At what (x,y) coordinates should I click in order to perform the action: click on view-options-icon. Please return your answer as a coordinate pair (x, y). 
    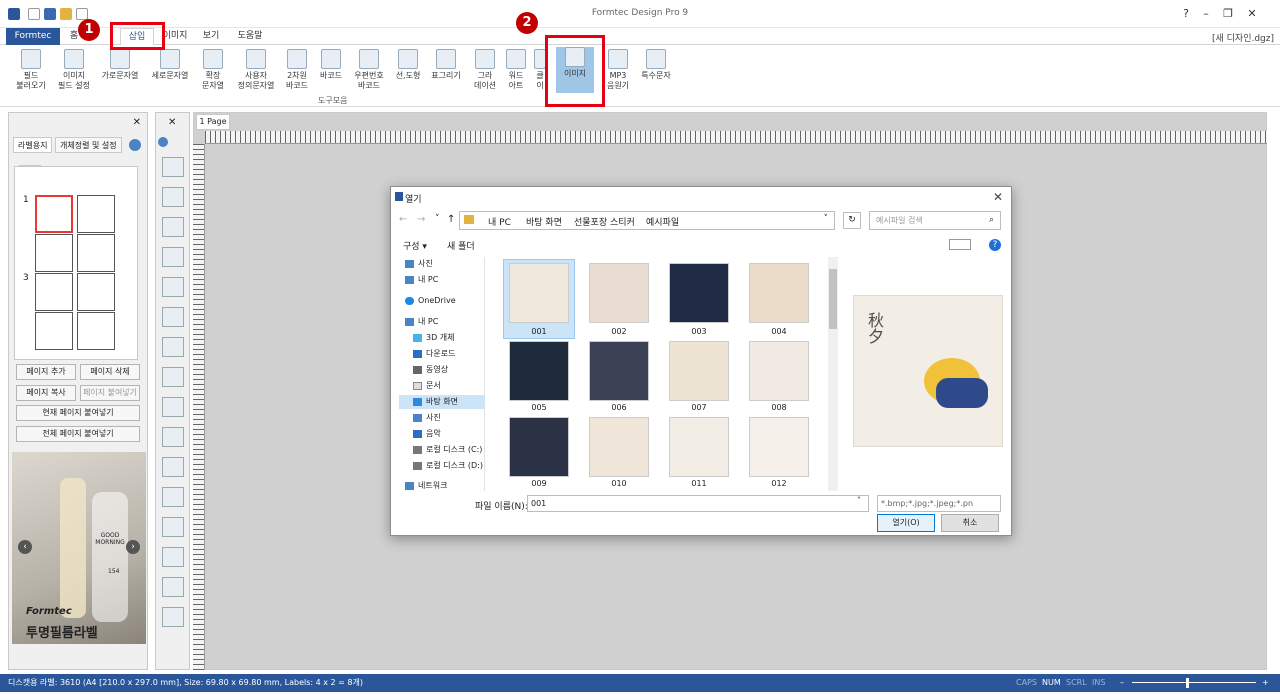
    Looking at the image, I should click on (960, 244).